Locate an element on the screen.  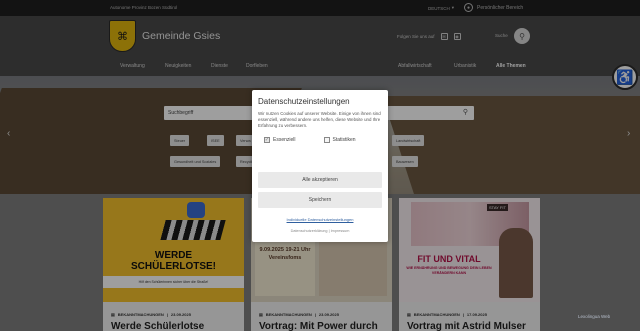
footer-links: Datenschutzerklärung | Impressum is located at coordinates (320, 231).